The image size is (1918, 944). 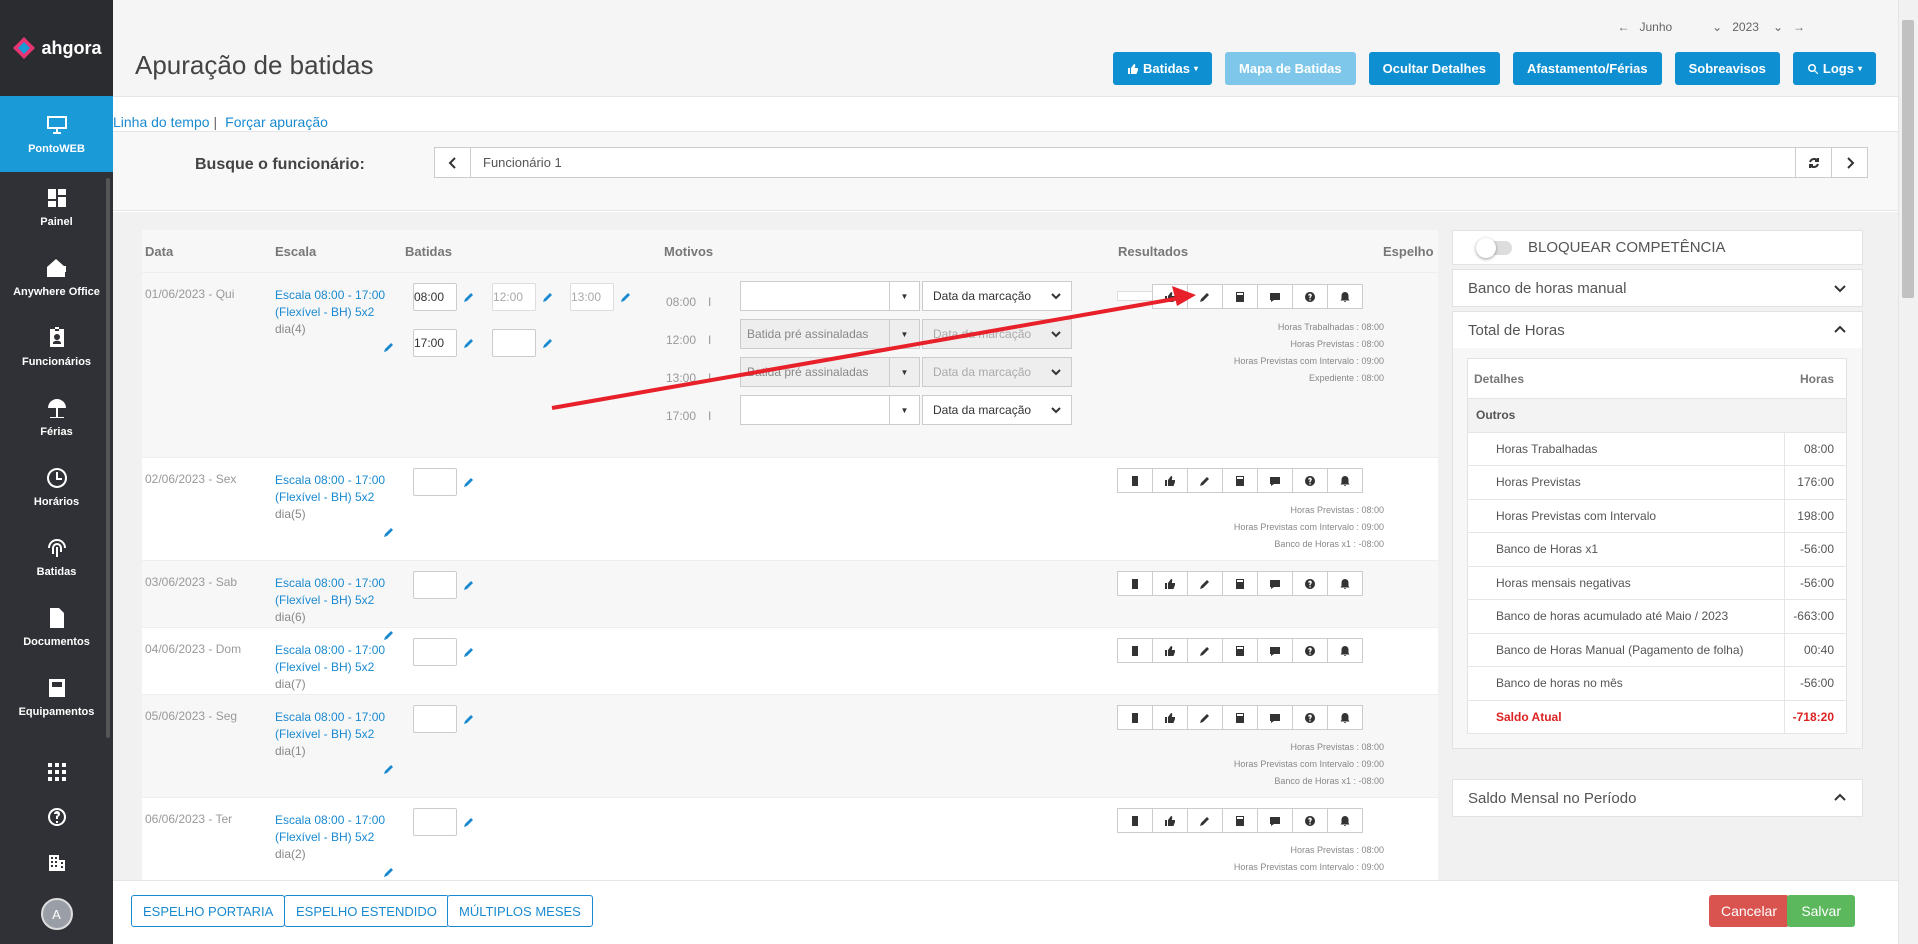 What do you see at coordinates (276, 122) in the screenshot?
I see `force-apuracao-link: Forçar apuração` at bounding box center [276, 122].